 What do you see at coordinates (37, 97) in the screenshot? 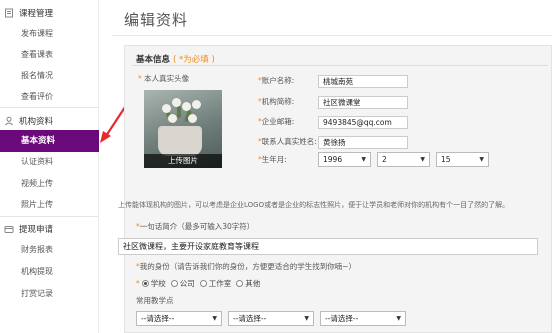
I see `sidebar-item-reviews: 查看评价` at bounding box center [37, 97].